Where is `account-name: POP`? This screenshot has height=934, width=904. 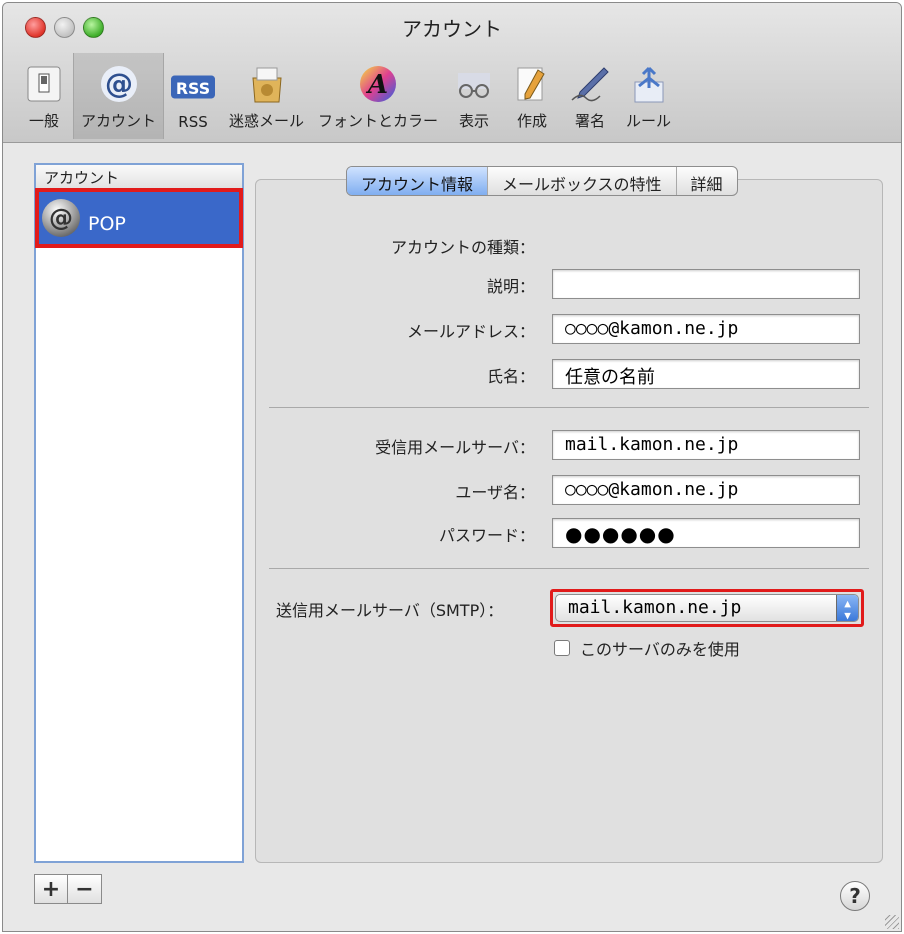
account-name: POP is located at coordinates (107, 224).